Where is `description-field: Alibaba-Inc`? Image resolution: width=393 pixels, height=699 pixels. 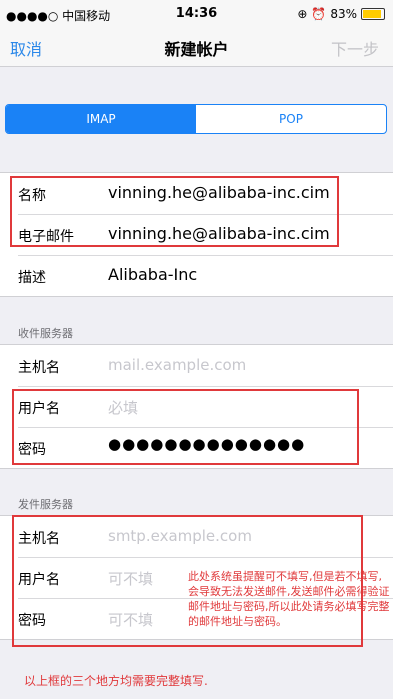
description-field: Alibaba-Inc is located at coordinates (152, 274).